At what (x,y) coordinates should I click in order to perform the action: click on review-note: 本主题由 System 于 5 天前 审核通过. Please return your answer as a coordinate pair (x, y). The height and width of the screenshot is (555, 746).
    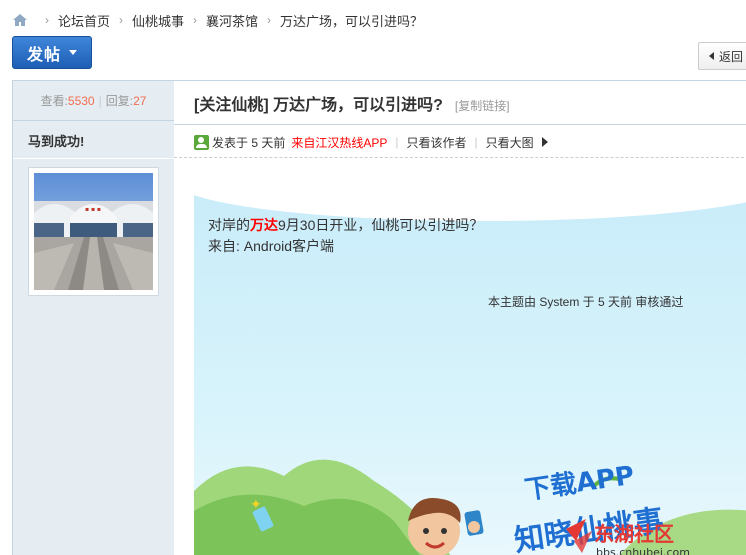
    Looking at the image, I should click on (586, 302).